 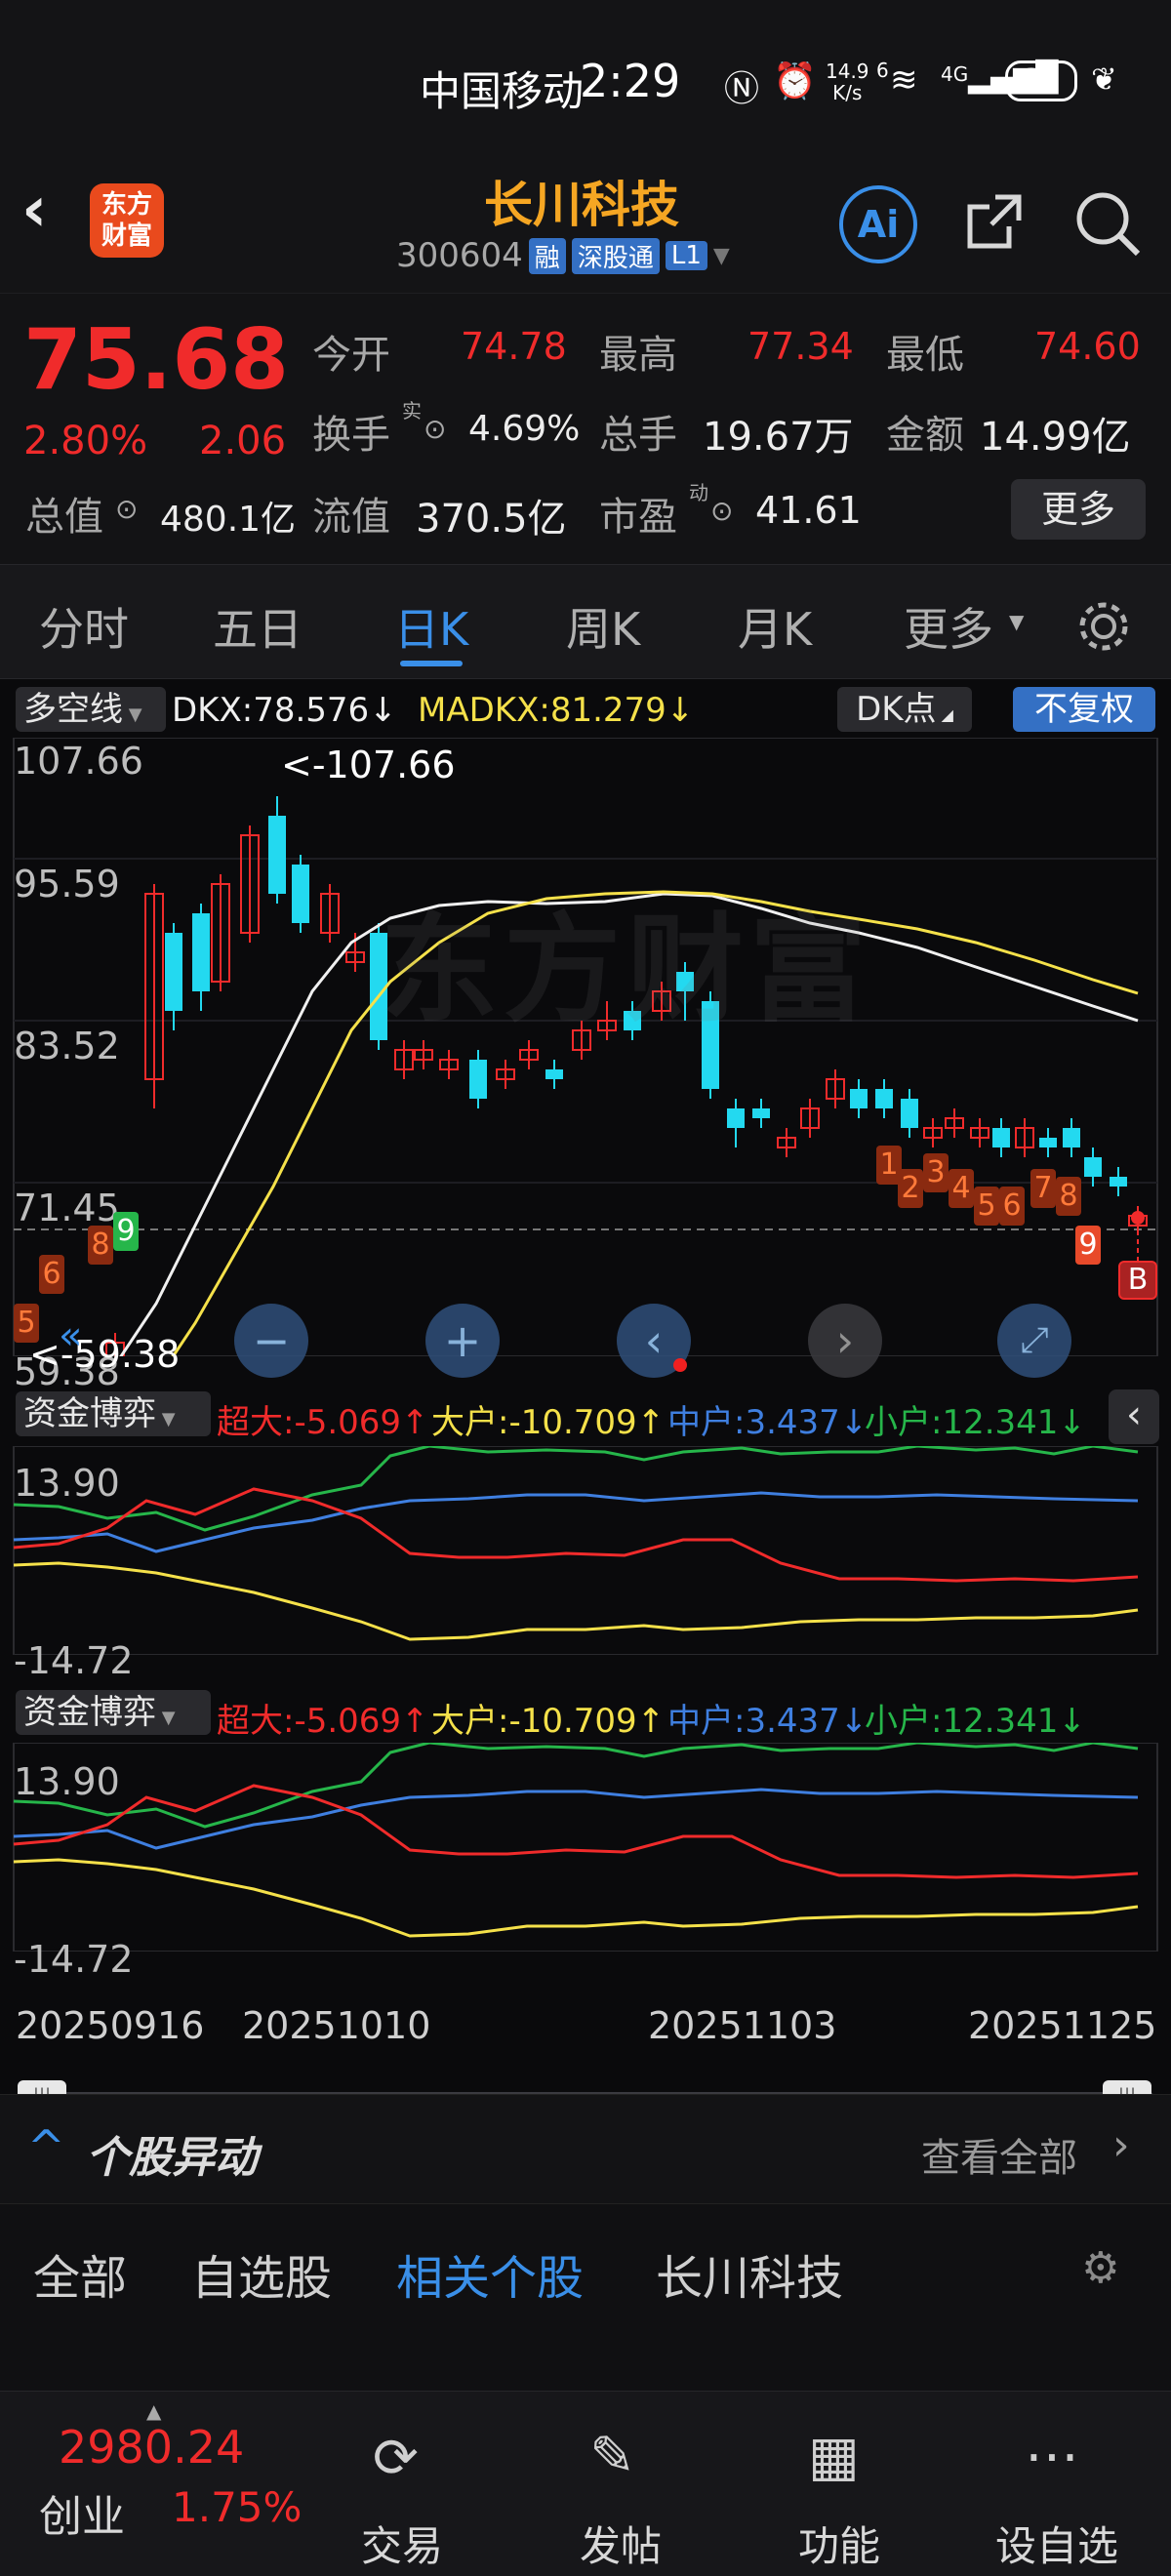 What do you see at coordinates (84, 626) in the screenshot?
I see `tab-minute: 分时` at bounding box center [84, 626].